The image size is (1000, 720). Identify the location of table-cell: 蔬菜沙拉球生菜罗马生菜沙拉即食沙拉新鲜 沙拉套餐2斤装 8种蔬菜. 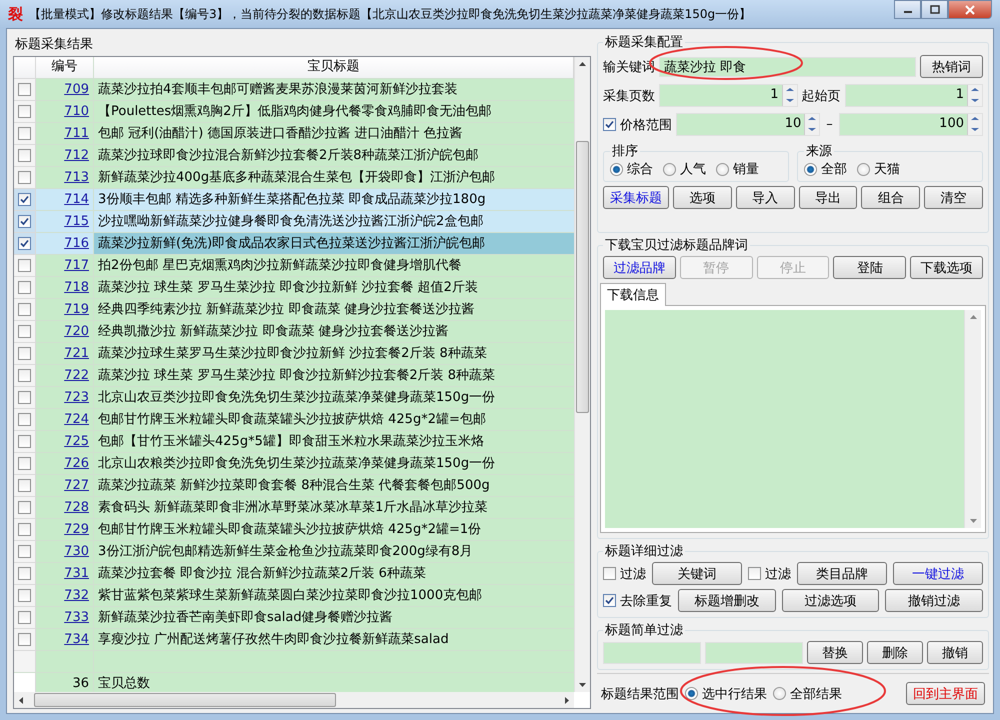
(334, 354).